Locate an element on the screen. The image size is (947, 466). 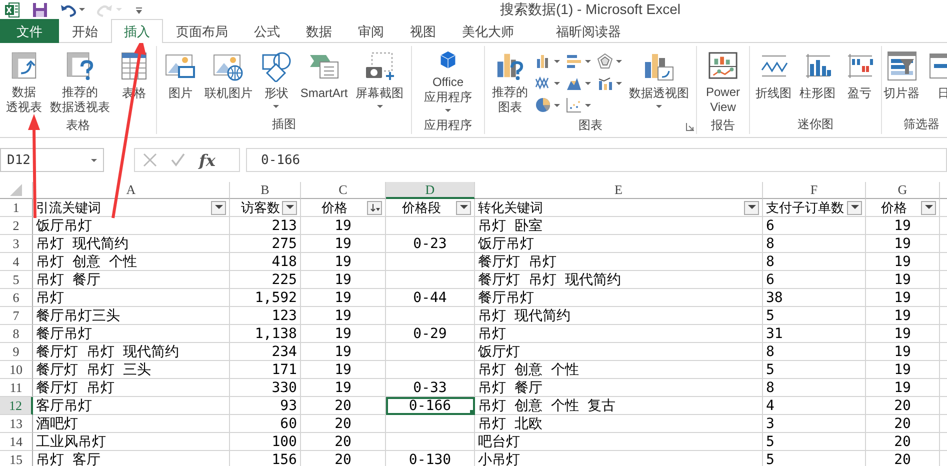
ribbon-button: 图片 is located at coordinates (180, 81).